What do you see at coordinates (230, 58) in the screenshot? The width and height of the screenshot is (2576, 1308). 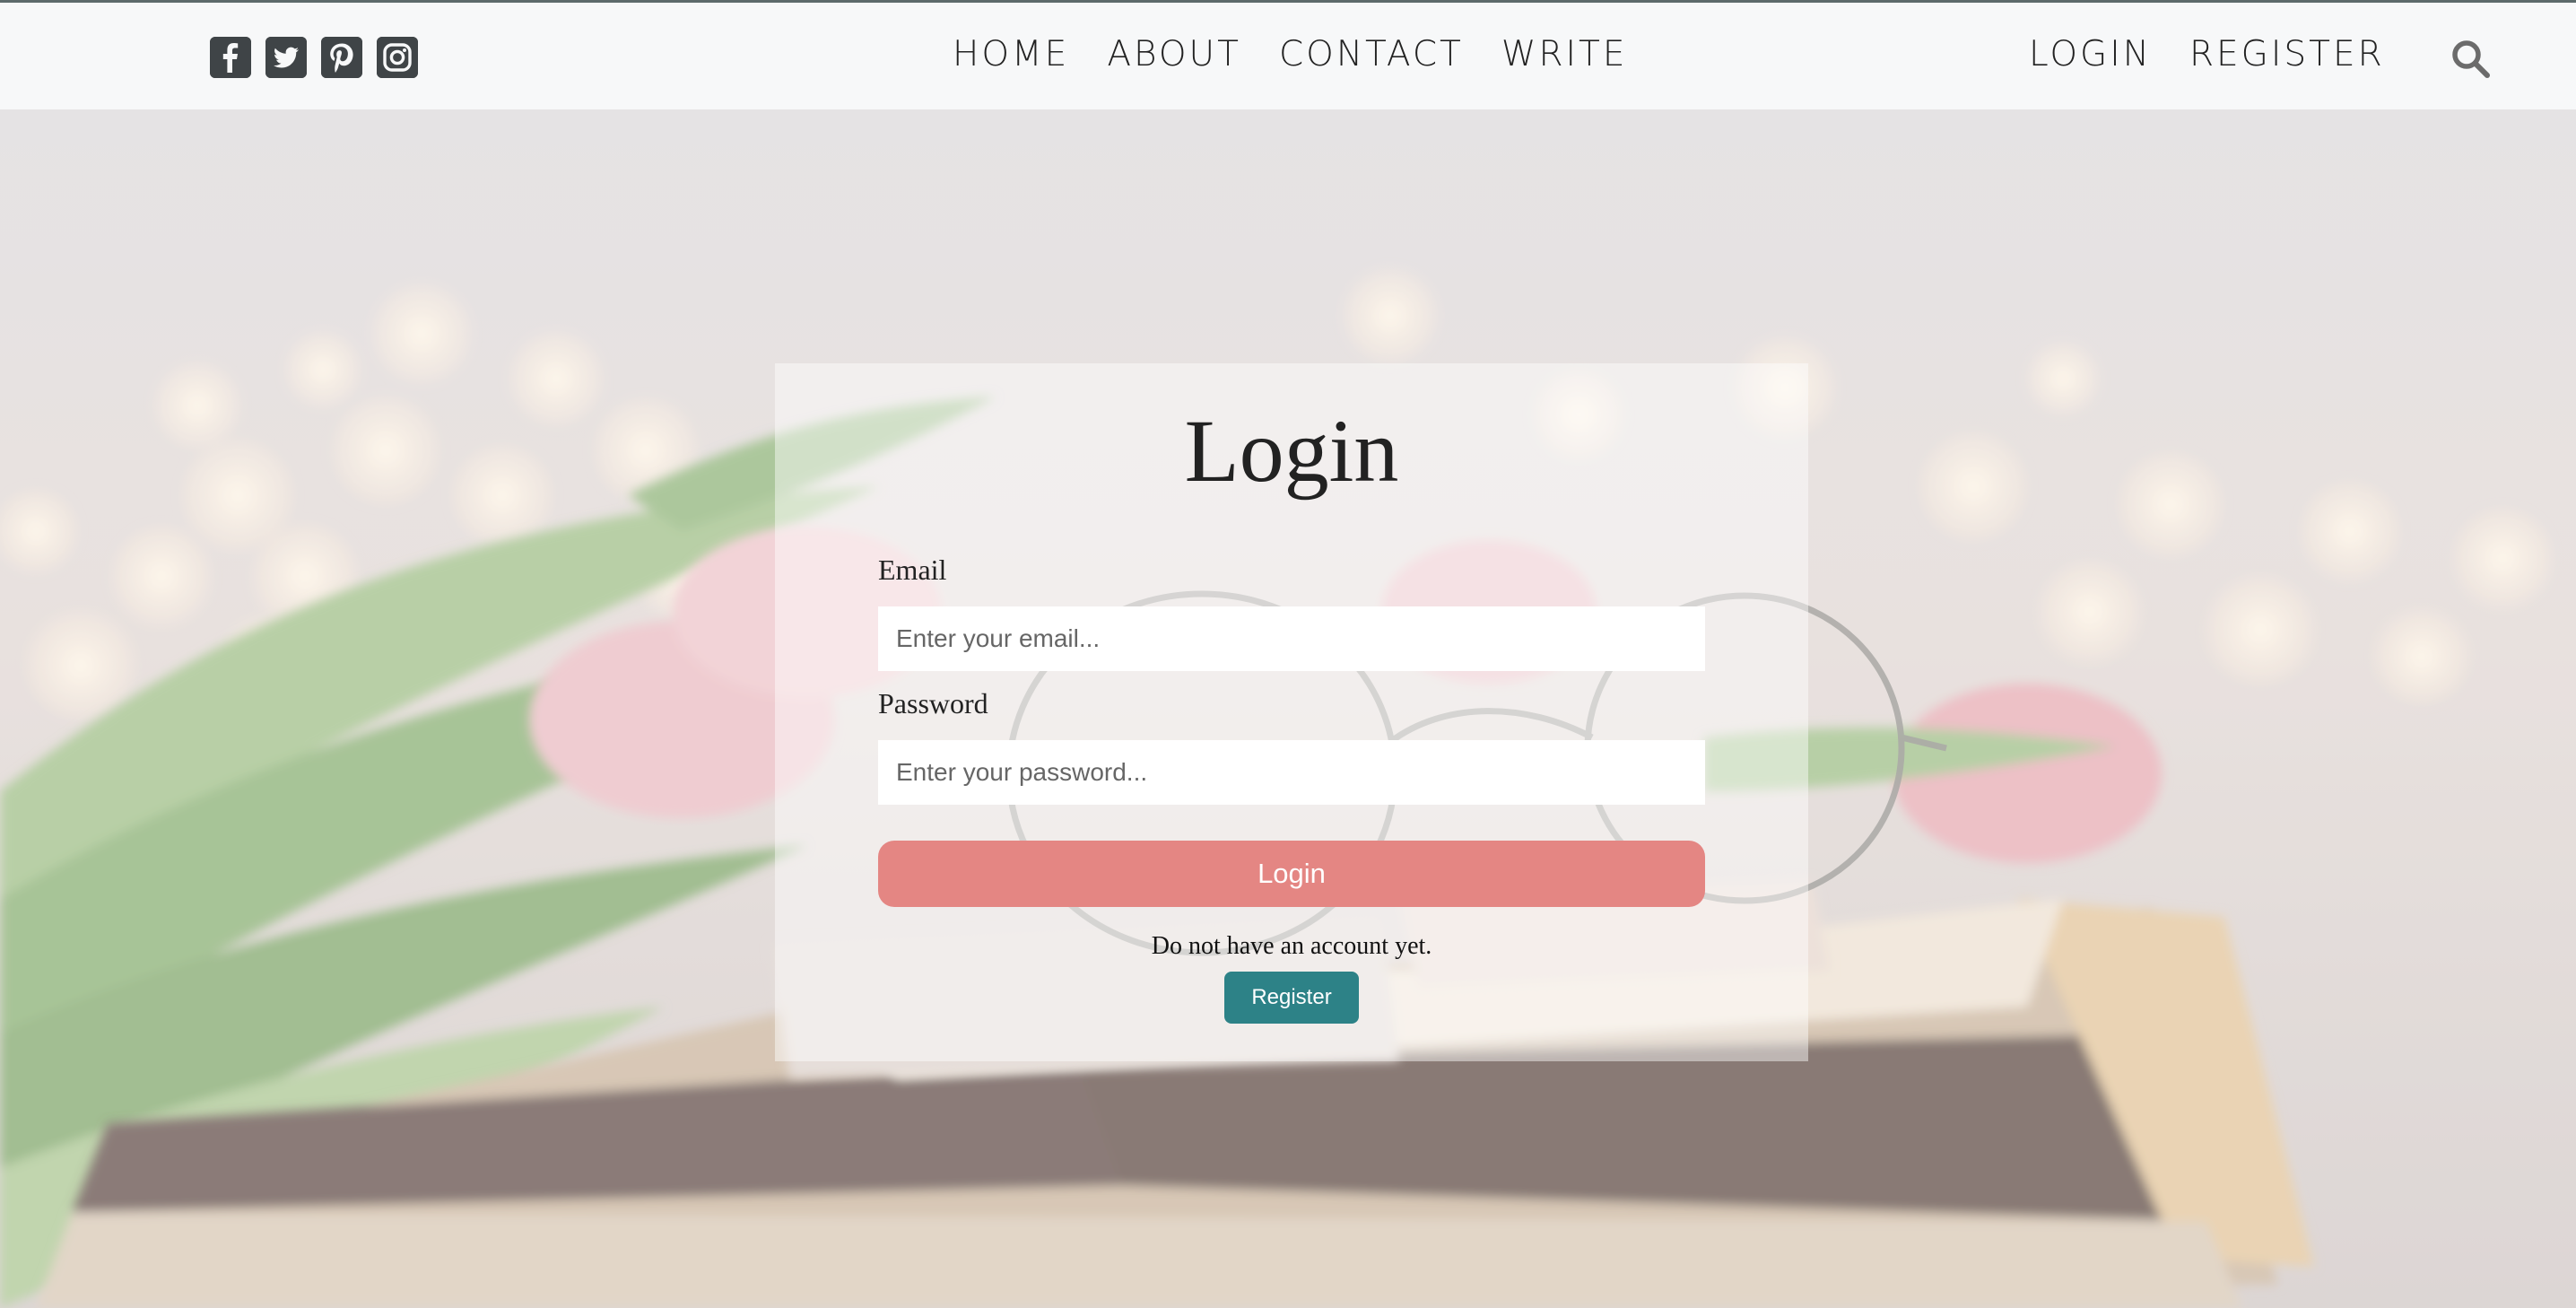 I see `facebook-square-icon` at bounding box center [230, 58].